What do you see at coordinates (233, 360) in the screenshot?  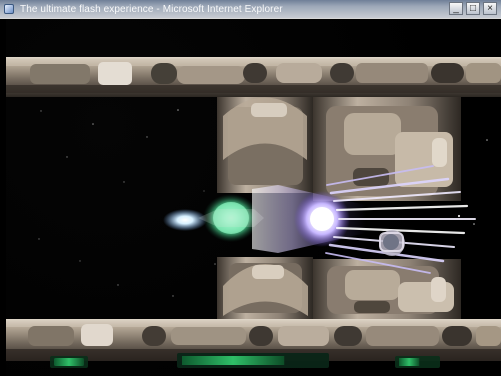 I see `shield-meter-fill` at bounding box center [233, 360].